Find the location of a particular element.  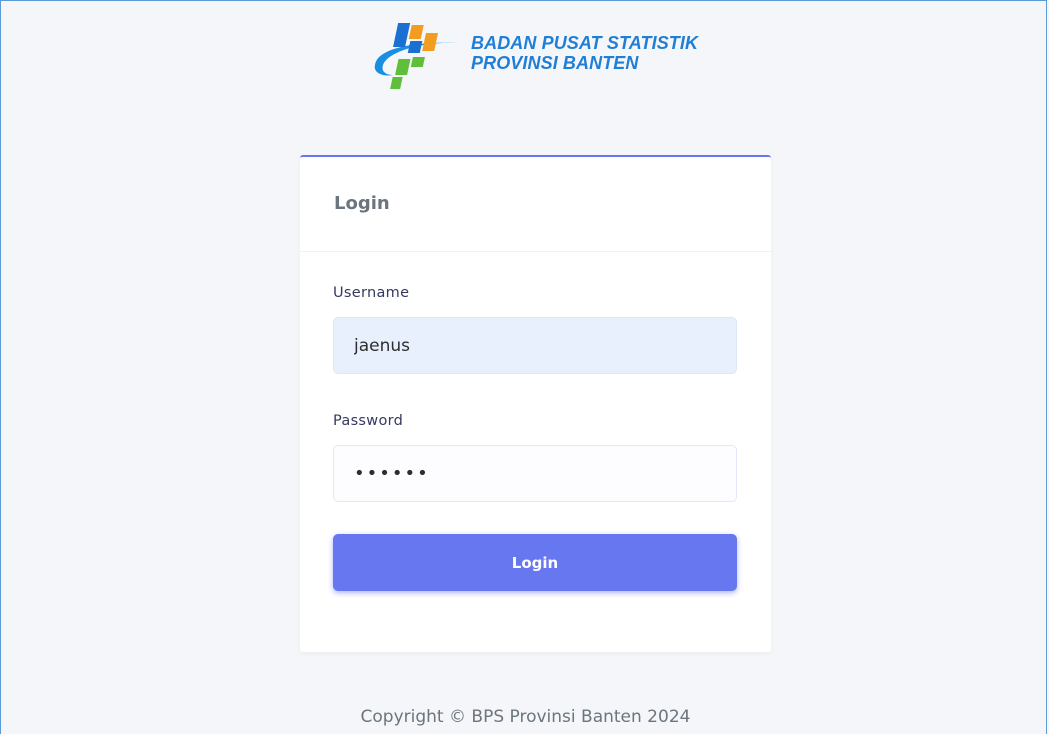

brand-header: BADAN PUSAT STATISTIK PROVINSI BANTEN is located at coordinates (534, 55).